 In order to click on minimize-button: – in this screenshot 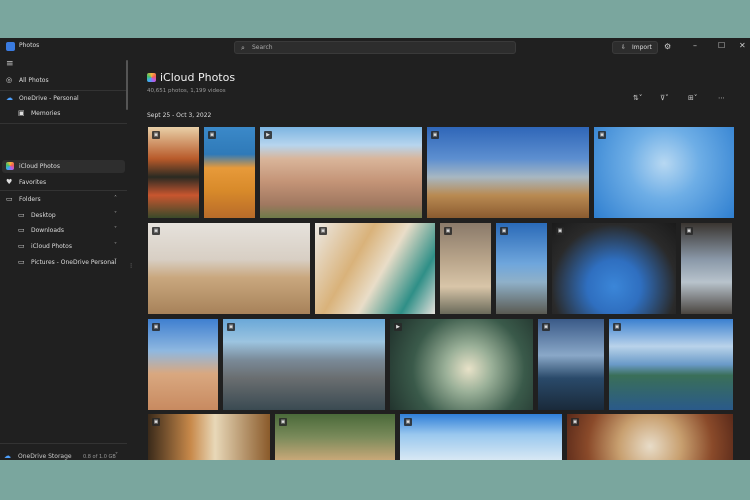, I will do `click(695, 45)`.